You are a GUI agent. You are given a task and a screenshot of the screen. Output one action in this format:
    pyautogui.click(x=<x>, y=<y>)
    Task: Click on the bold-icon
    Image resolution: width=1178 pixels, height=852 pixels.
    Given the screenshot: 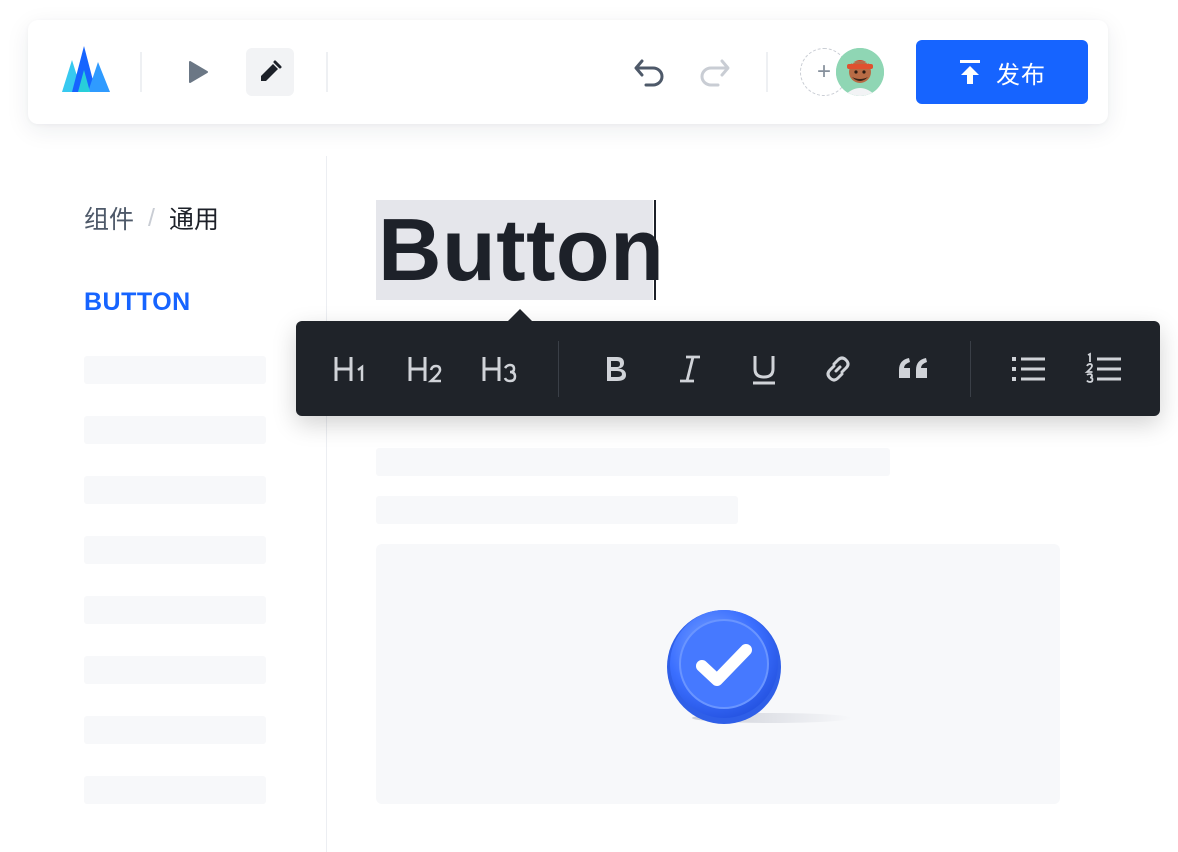 What is the action you would take?
    pyautogui.click(x=616, y=369)
    